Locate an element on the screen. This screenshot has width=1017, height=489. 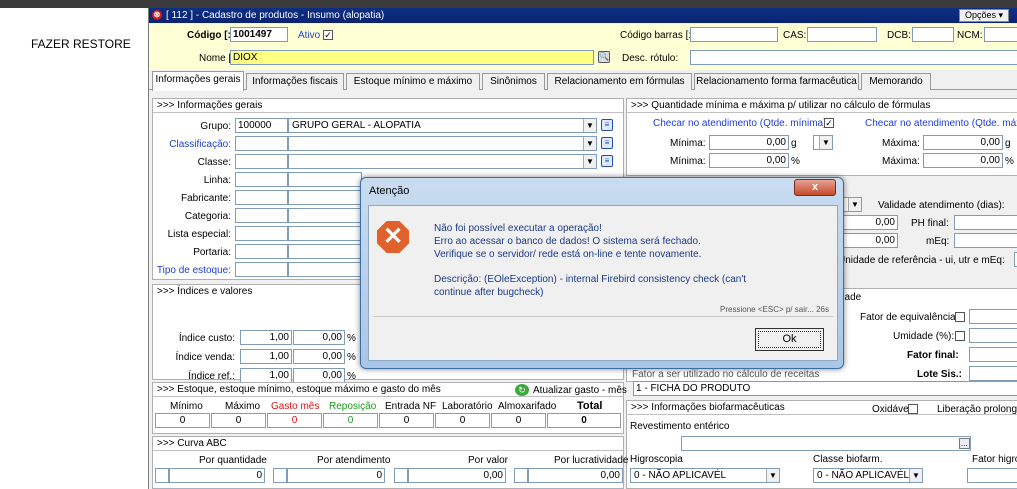
minimo-cell: 0 is located at coordinates (182, 420).